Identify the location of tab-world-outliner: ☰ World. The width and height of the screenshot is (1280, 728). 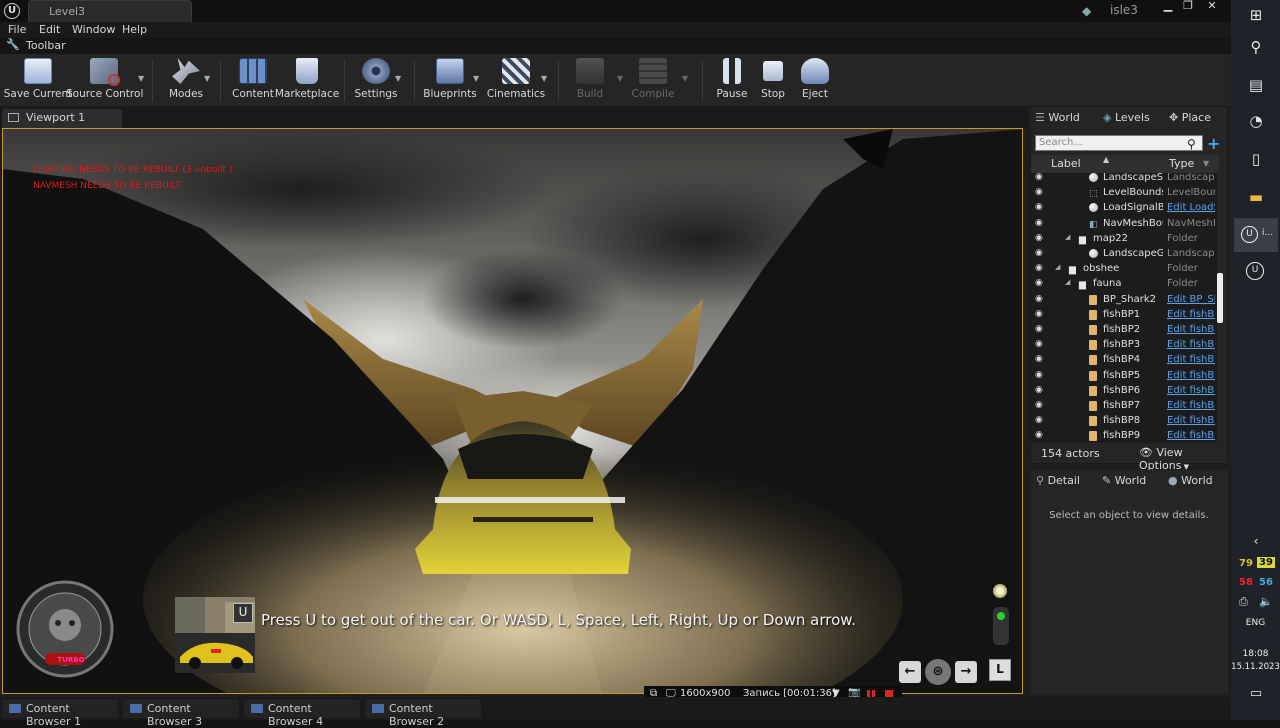
(1067, 120).